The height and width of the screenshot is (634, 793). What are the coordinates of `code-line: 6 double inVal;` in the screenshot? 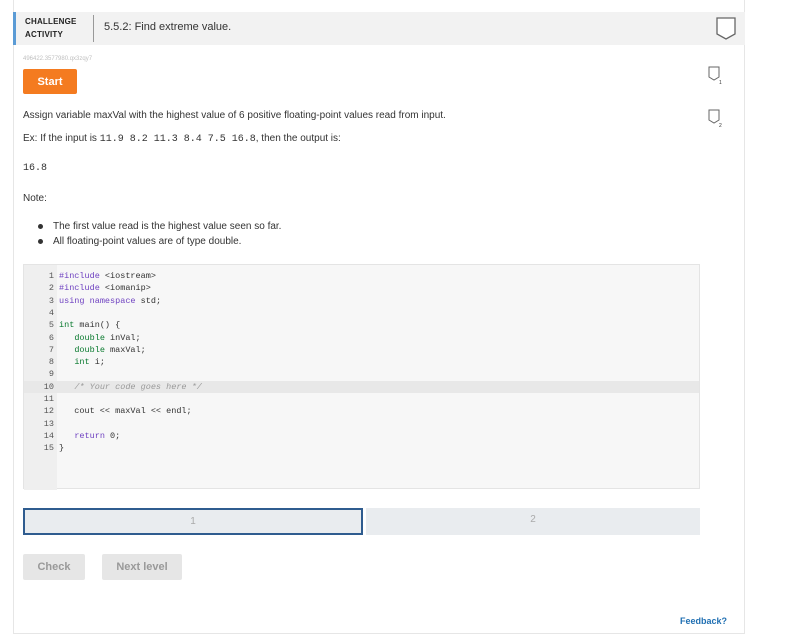 It's located at (361, 338).